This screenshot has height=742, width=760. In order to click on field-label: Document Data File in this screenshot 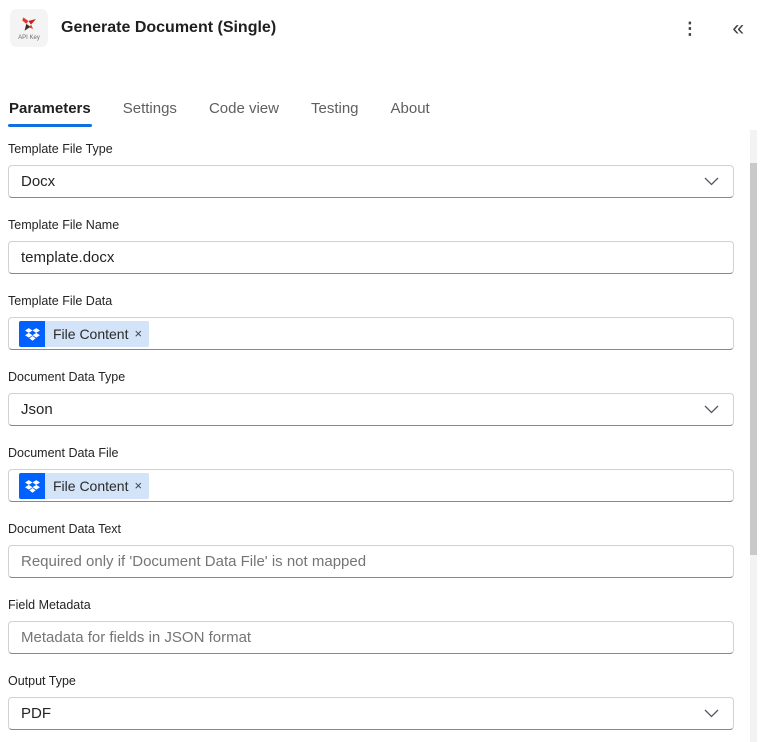, I will do `click(63, 453)`.